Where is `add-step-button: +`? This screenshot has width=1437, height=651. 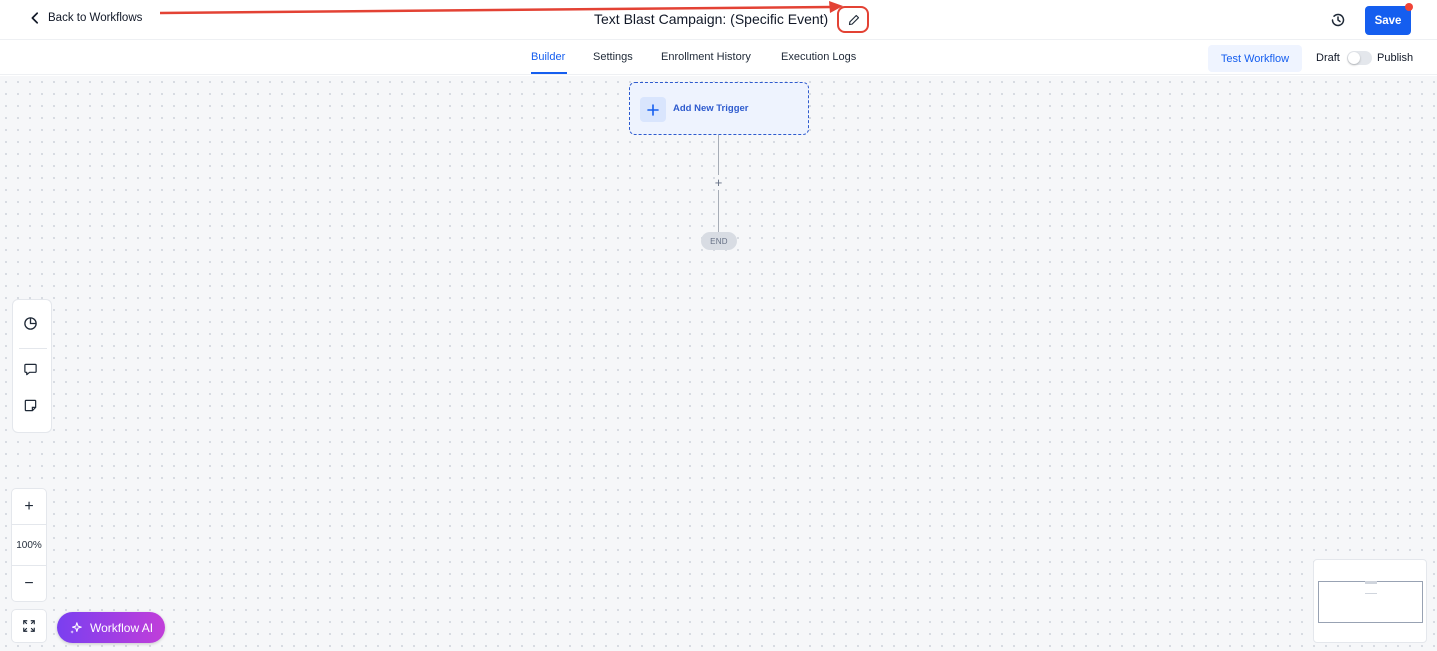
add-step-button: + is located at coordinates (718, 182).